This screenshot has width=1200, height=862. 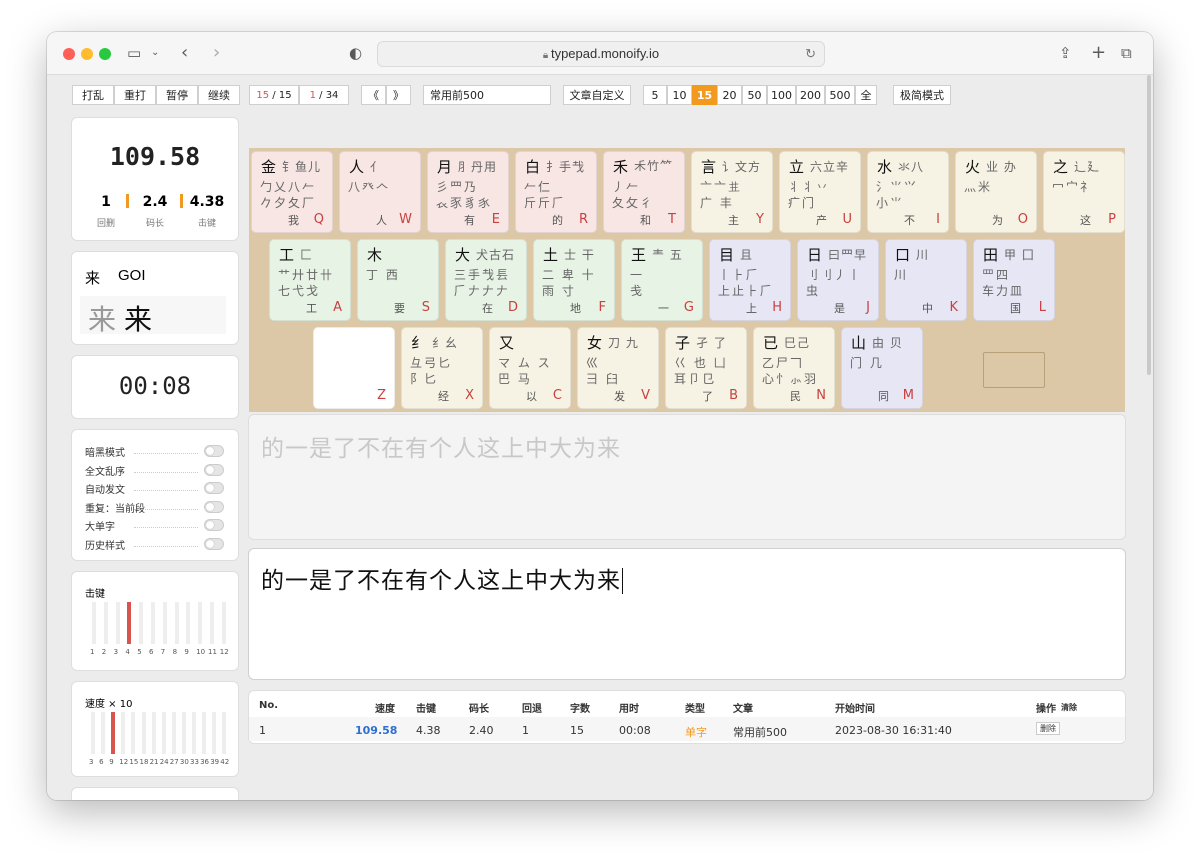 What do you see at coordinates (464, 203) in the screenshot?
I see `key-radicals: 𧘇豕豸𧰨` at bounding box center [464, 203].